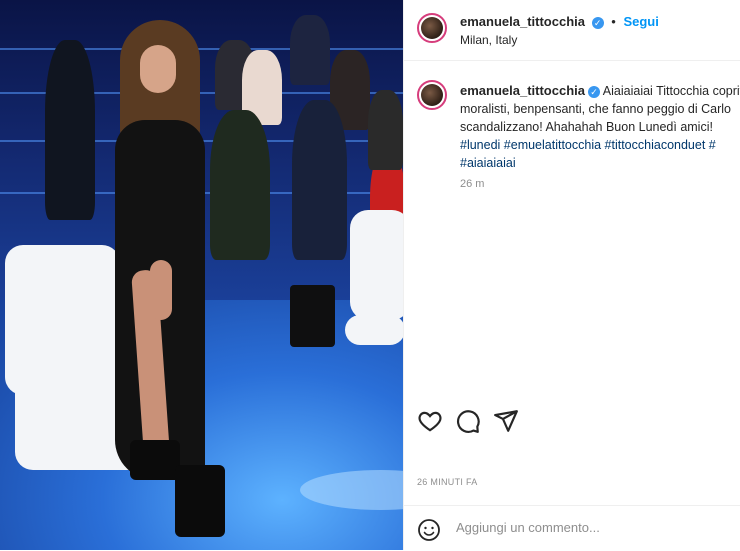  Describe the element at coordinates (522, 90) in the screenshot. I see `caption-username: emanuela_tittocchia` at that location.